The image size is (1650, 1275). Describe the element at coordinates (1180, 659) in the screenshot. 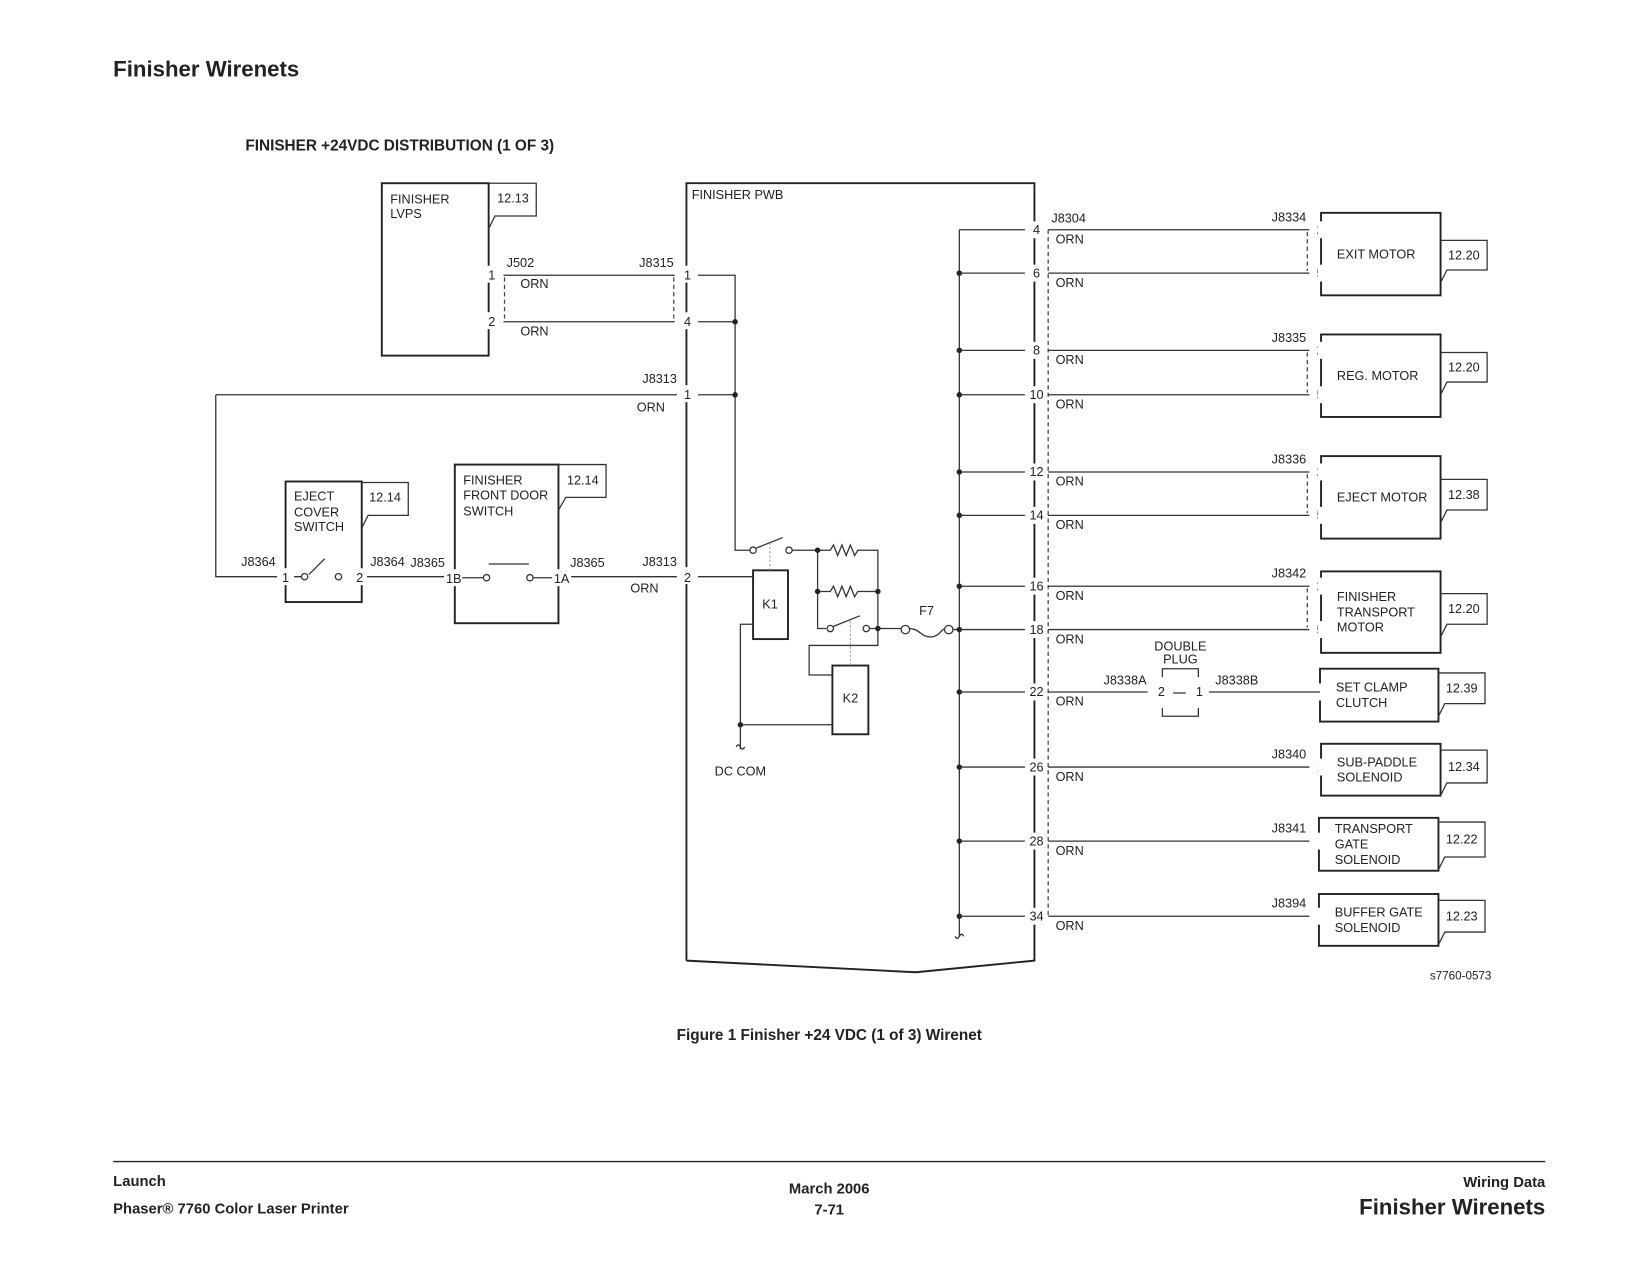

I see `double-plug-label: PLUG` at that location.